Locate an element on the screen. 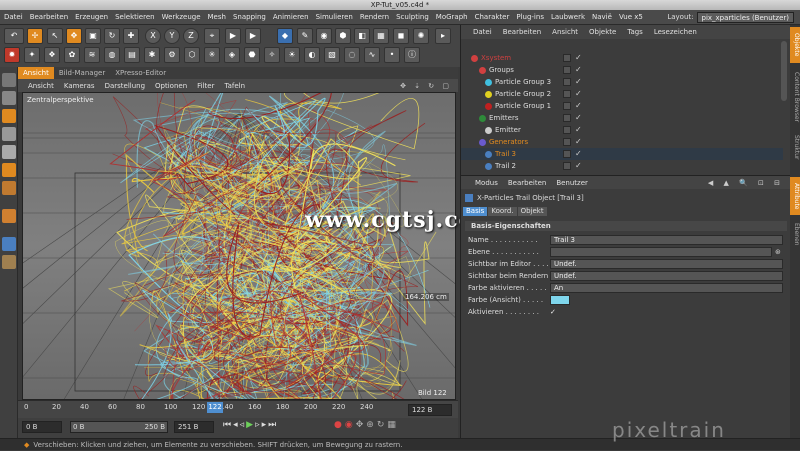 This screenshot has height=451, width=800. go-start-icon: ⏮ is located at coordinates (228, 425).